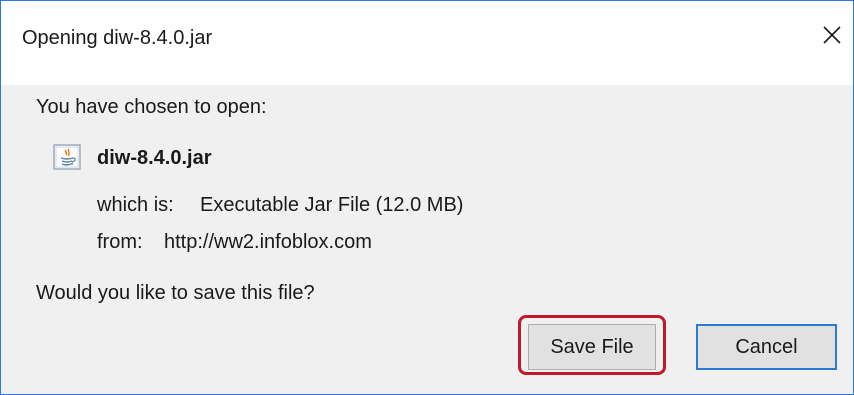 The height and width of the screenshot is (395, 854). What do you see at coordinates (67, 157) in the screenshot?
I see `java-jar-file-icon` at bounding box center [67, 157].